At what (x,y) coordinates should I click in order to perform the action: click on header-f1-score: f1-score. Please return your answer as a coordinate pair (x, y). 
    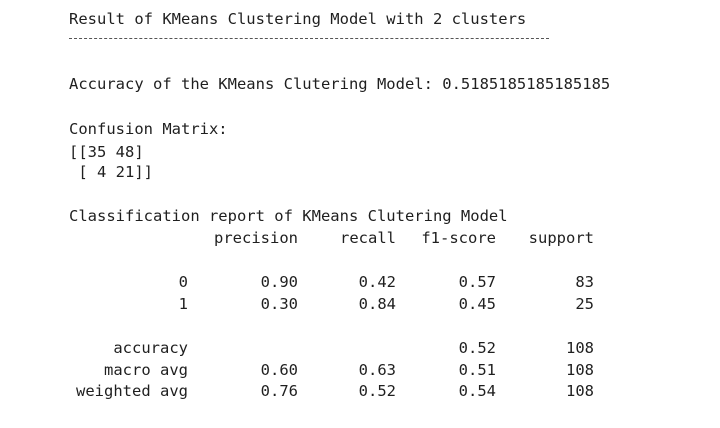
    Looking at the image, I should click on (458, 238).